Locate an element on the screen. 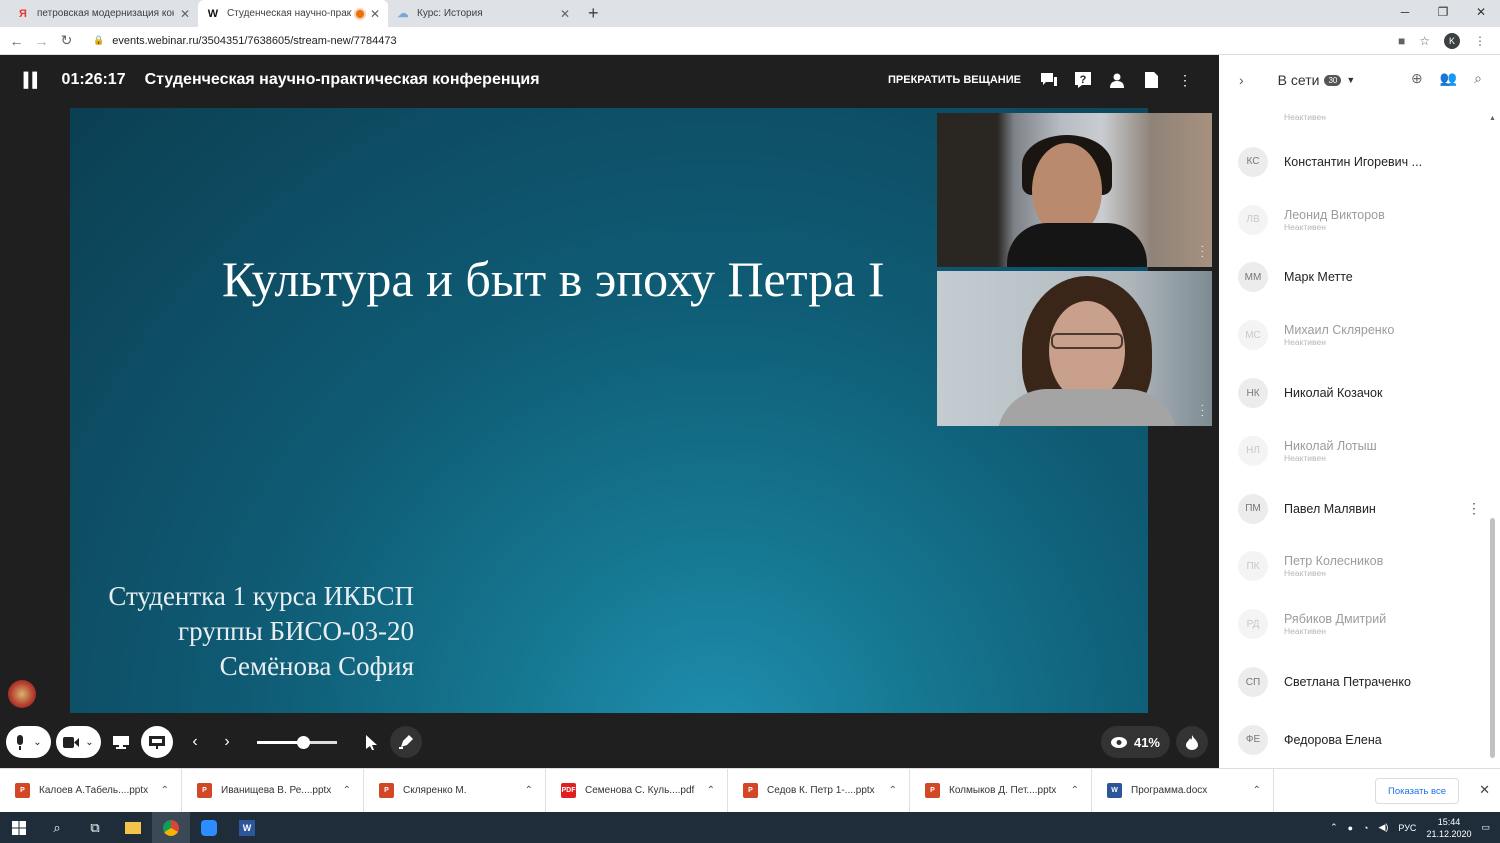 The height and width of the screenshot is (843, 1500). question-icon: ? is located at coordinates (1083, 80).